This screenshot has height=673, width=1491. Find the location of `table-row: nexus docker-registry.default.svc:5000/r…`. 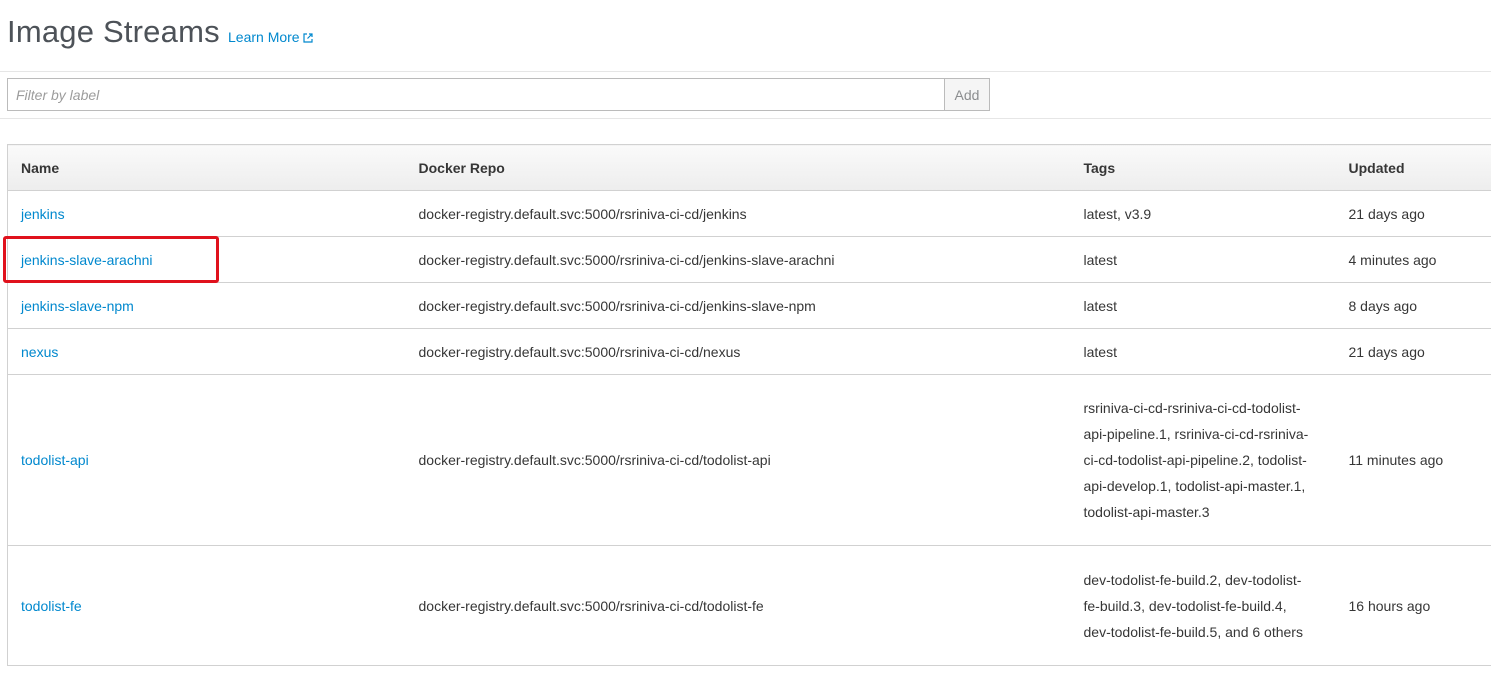

table-row: nexus docker-registry.default.svc:5000/r… is located at coordinates (749, 351).